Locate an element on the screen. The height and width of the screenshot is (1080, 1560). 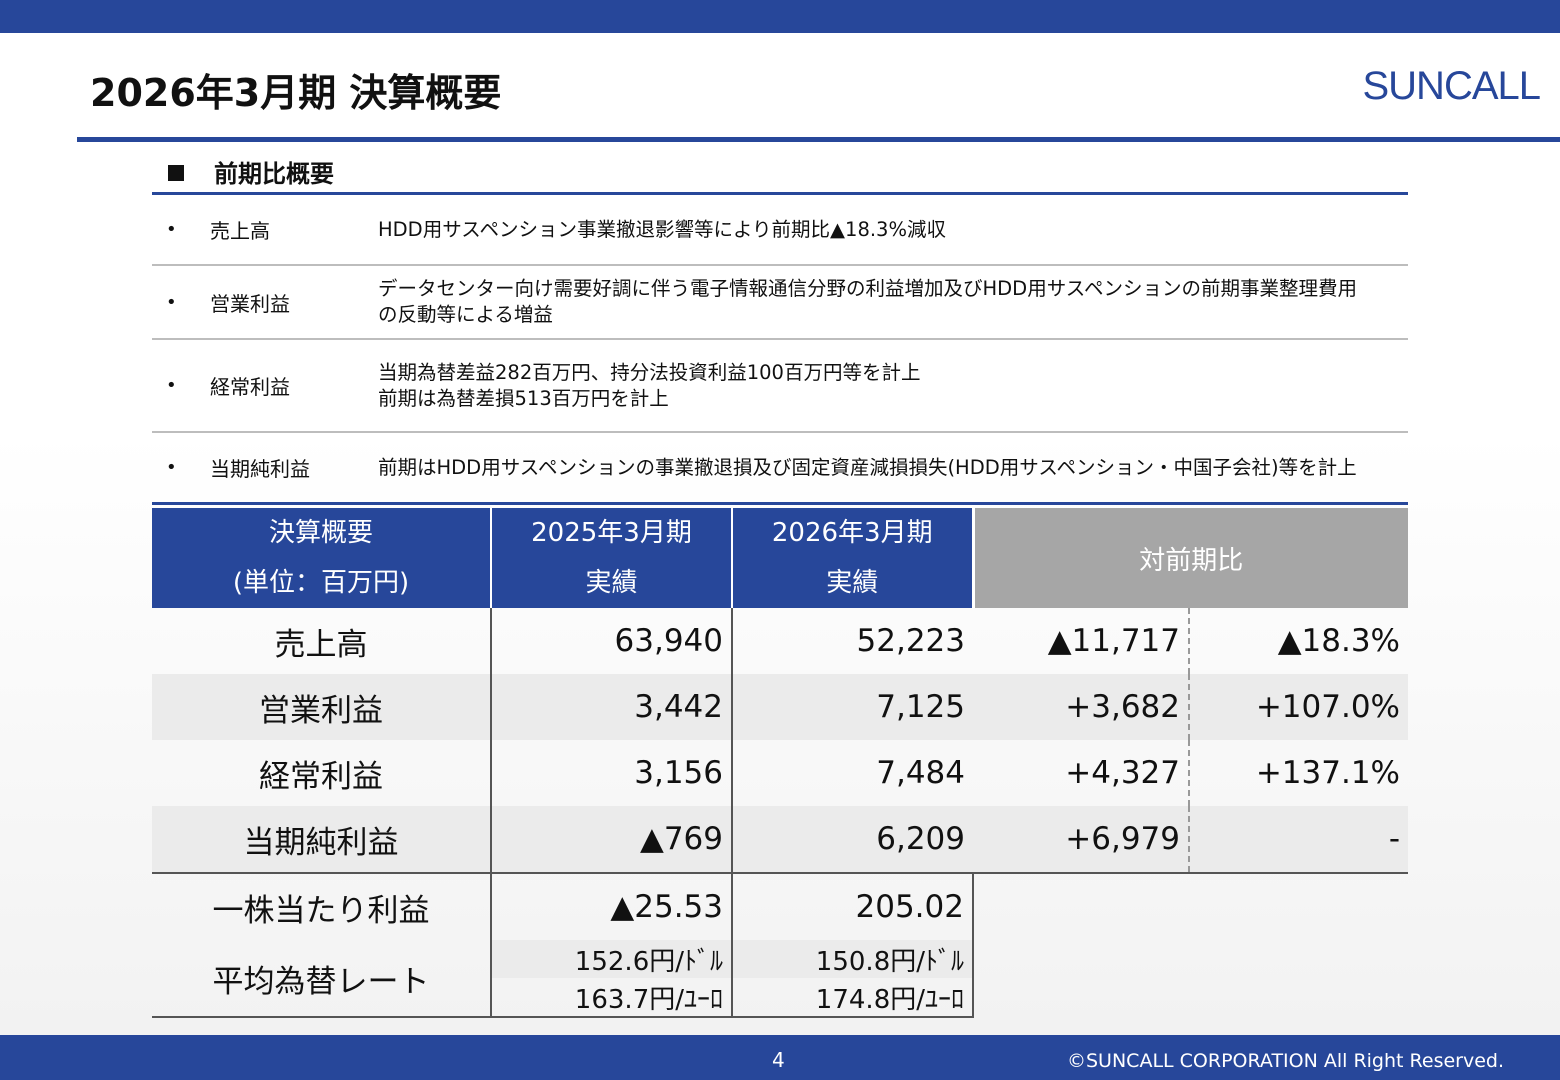
header-cell-yoy: 対前期比 is located at coordinates (1190, 558).